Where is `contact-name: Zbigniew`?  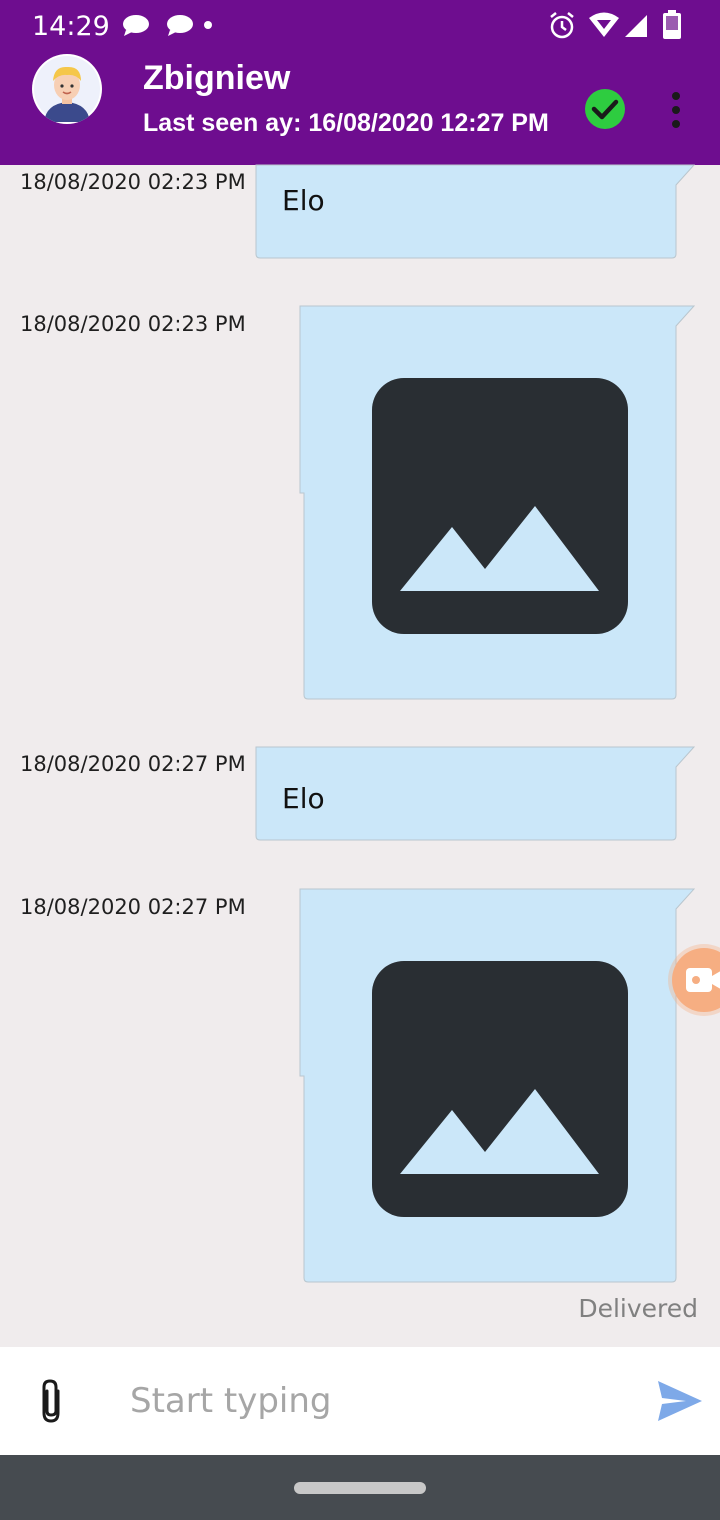
contact-name: Zbigniew is located at coordinates (217, 78).